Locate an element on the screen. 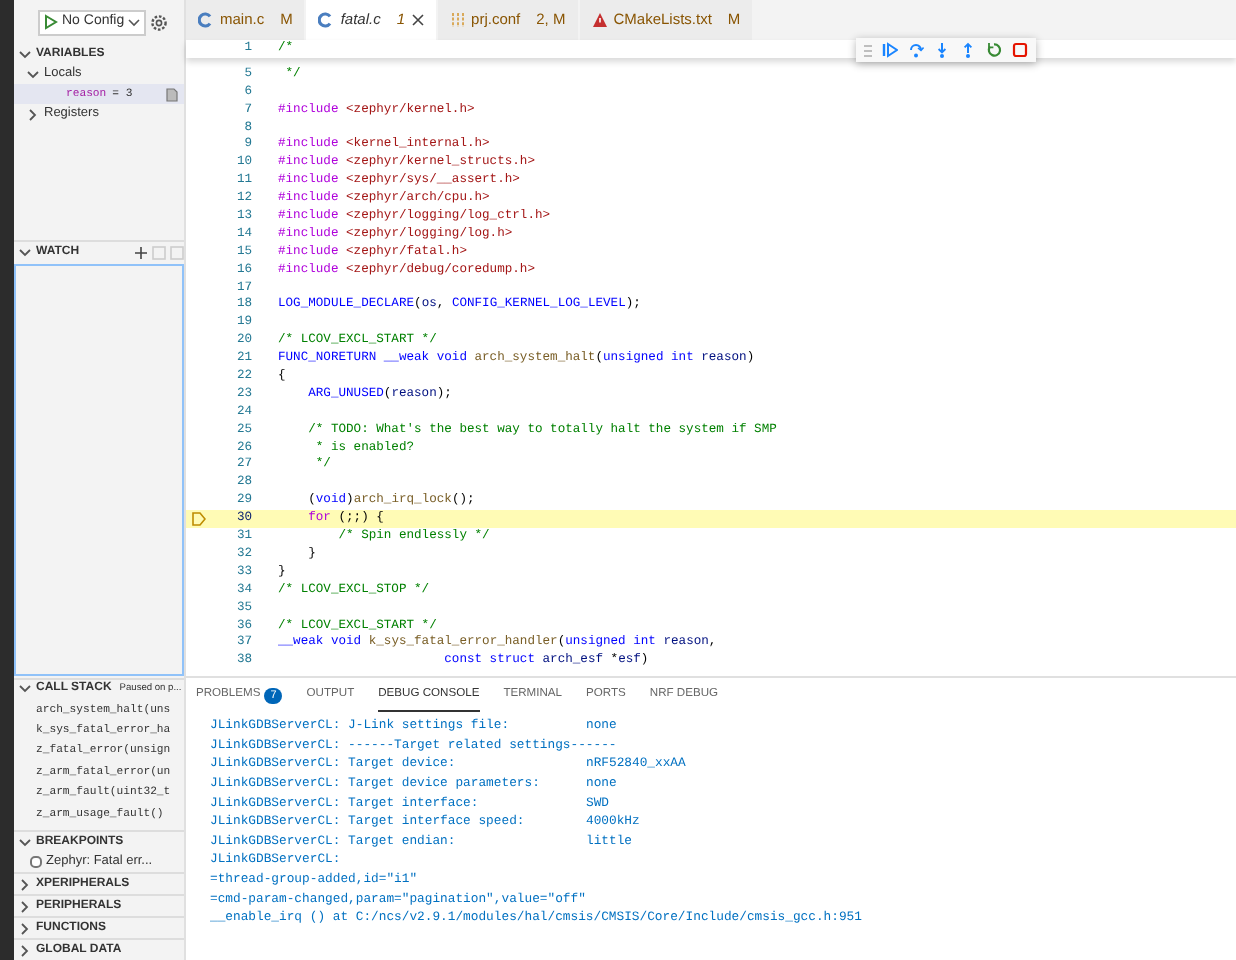 Image resolution: width=1236 pixels, height=960 pixels. current-line-arrow-icon is located at coordinates (199, 519).